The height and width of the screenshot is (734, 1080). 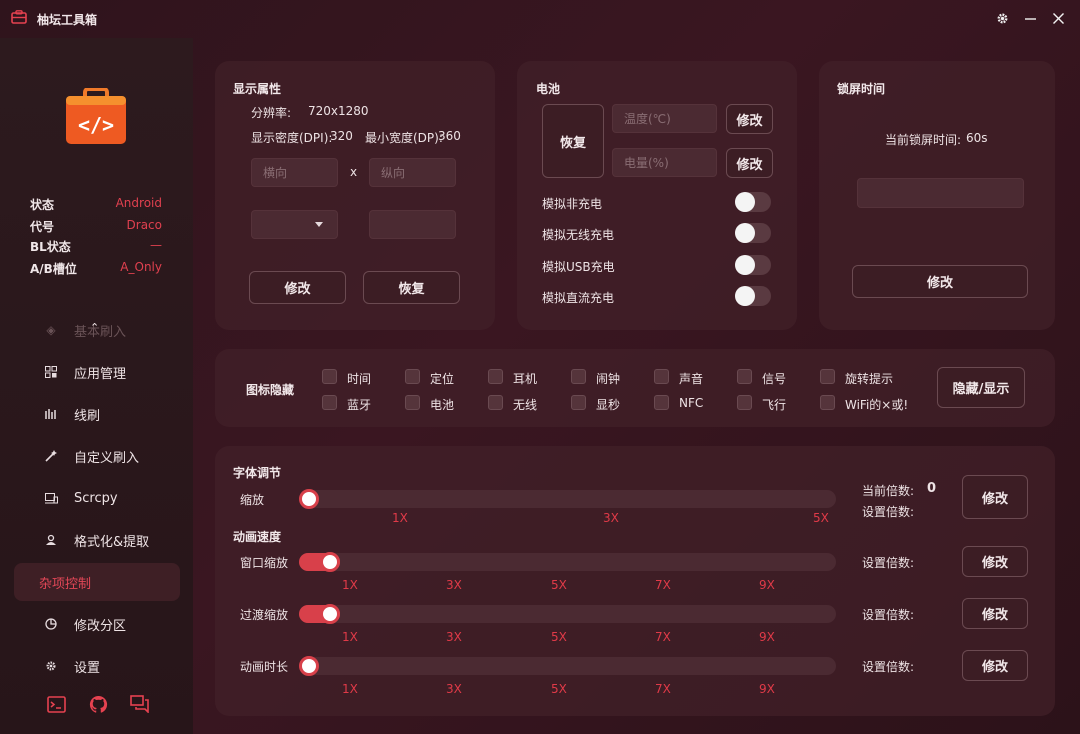 I want to click on dpi-value-input, so click(x=412, y=224).